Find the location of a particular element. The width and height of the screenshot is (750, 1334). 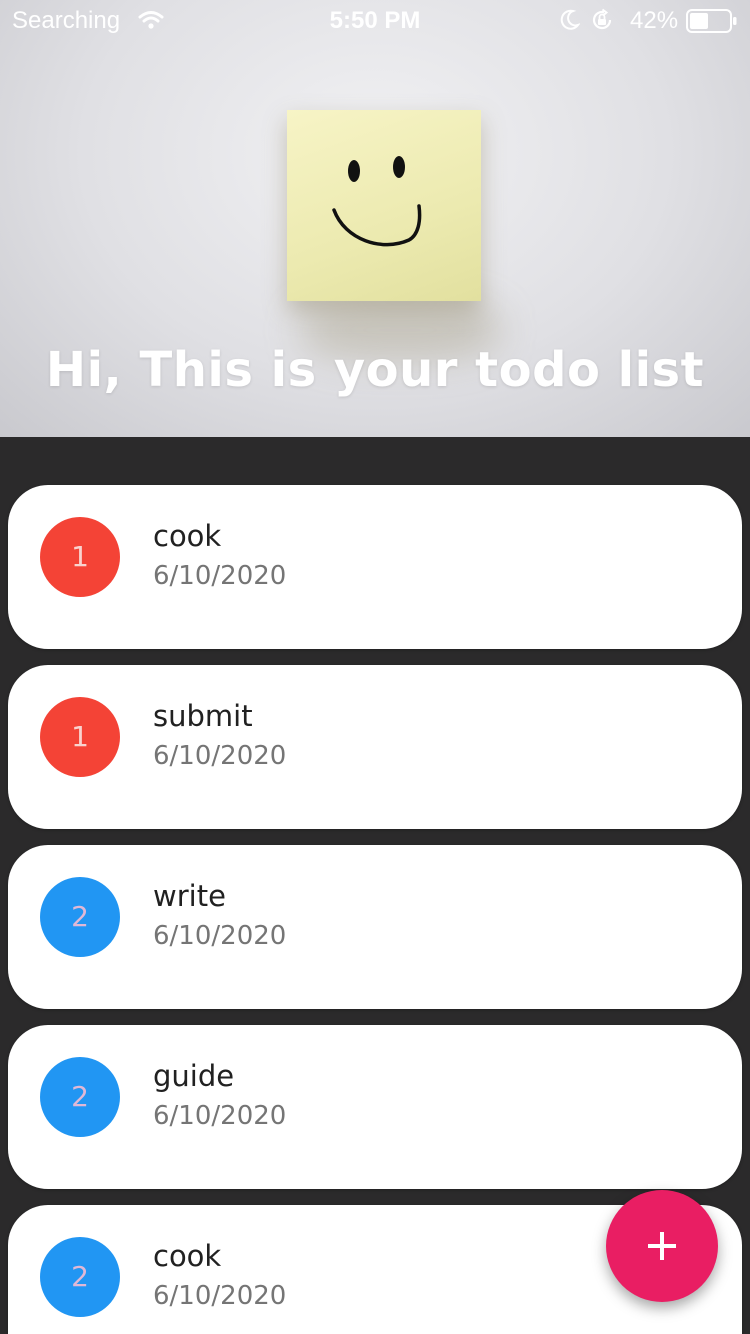

todo-card: 1 cook 6/10/2020 is located at coordinates (375, 567).